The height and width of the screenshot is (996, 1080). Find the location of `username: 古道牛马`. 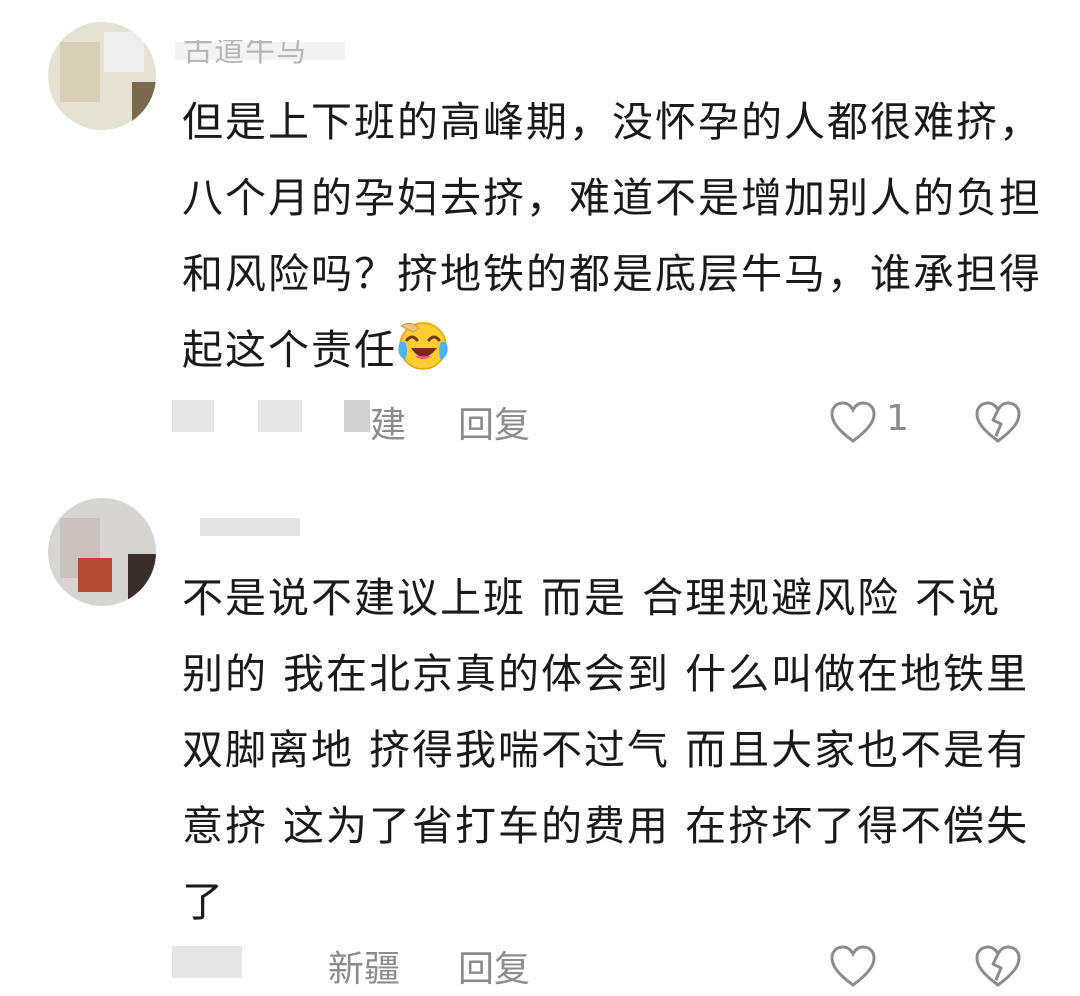

username: 古道牛马 is located at coordinates (245, 55).